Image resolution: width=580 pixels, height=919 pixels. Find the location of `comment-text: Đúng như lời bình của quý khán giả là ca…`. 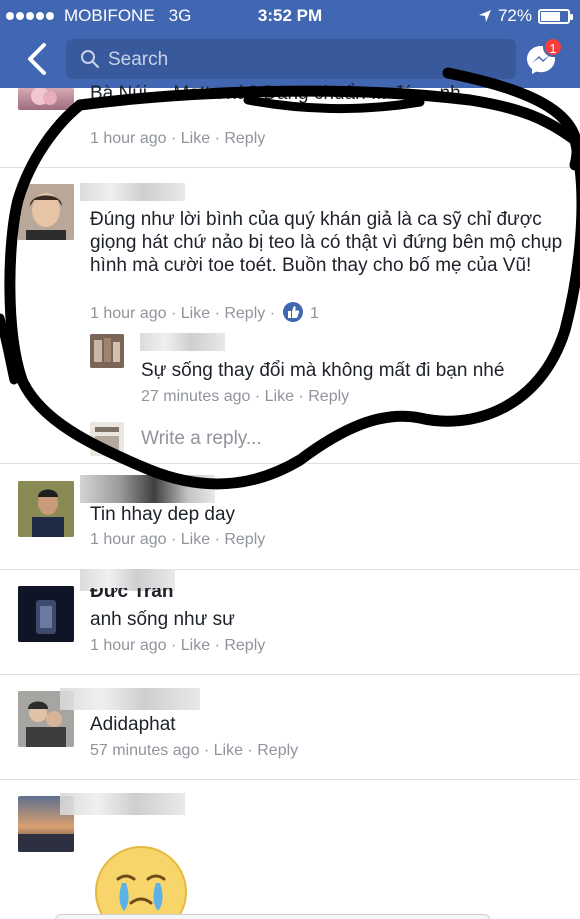

comment-text: Đúng như lời bình của quý khán giả là ca… is located at coordinates (326, 242).